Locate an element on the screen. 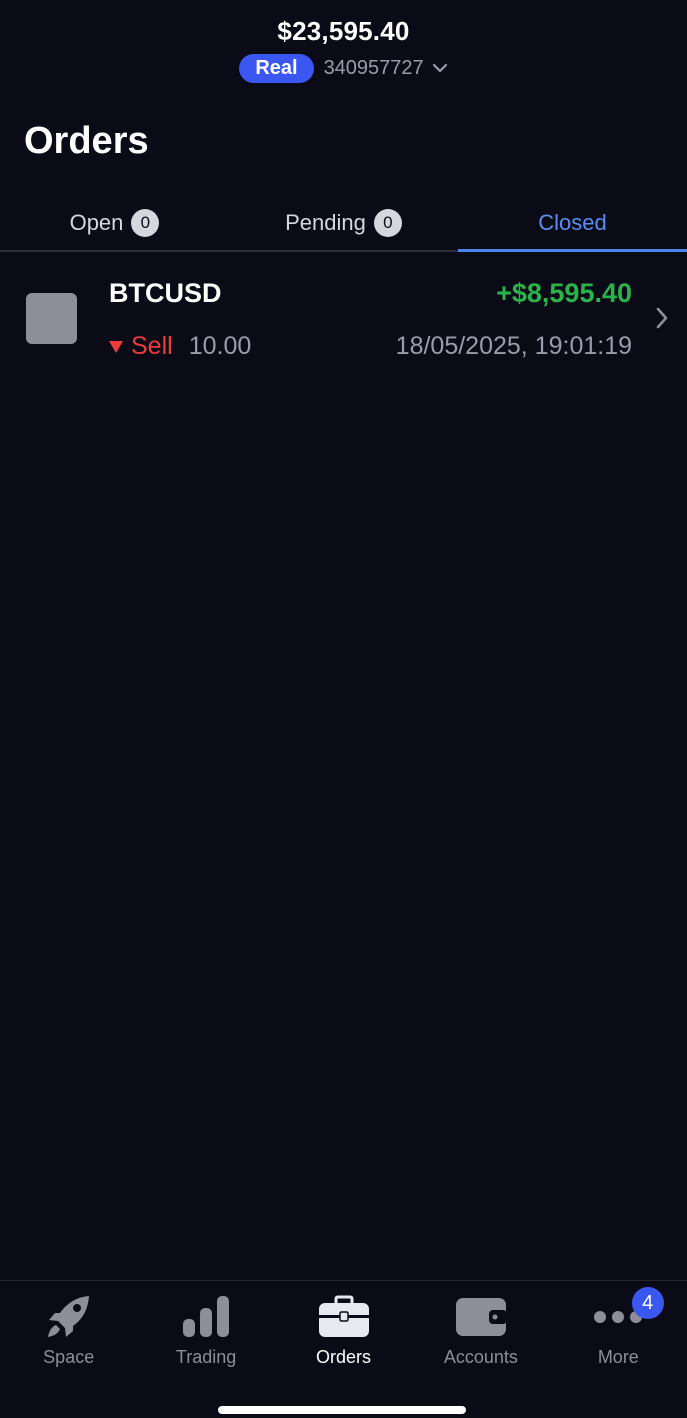  nav-item-space: Space is located at coordinates (68, 1349).